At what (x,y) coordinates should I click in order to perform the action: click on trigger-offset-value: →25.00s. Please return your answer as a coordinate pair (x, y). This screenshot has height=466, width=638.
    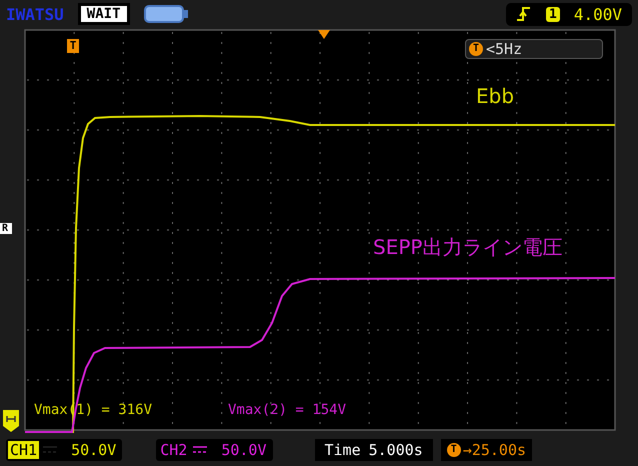
    Looking at the image, I should click on (494, 450).